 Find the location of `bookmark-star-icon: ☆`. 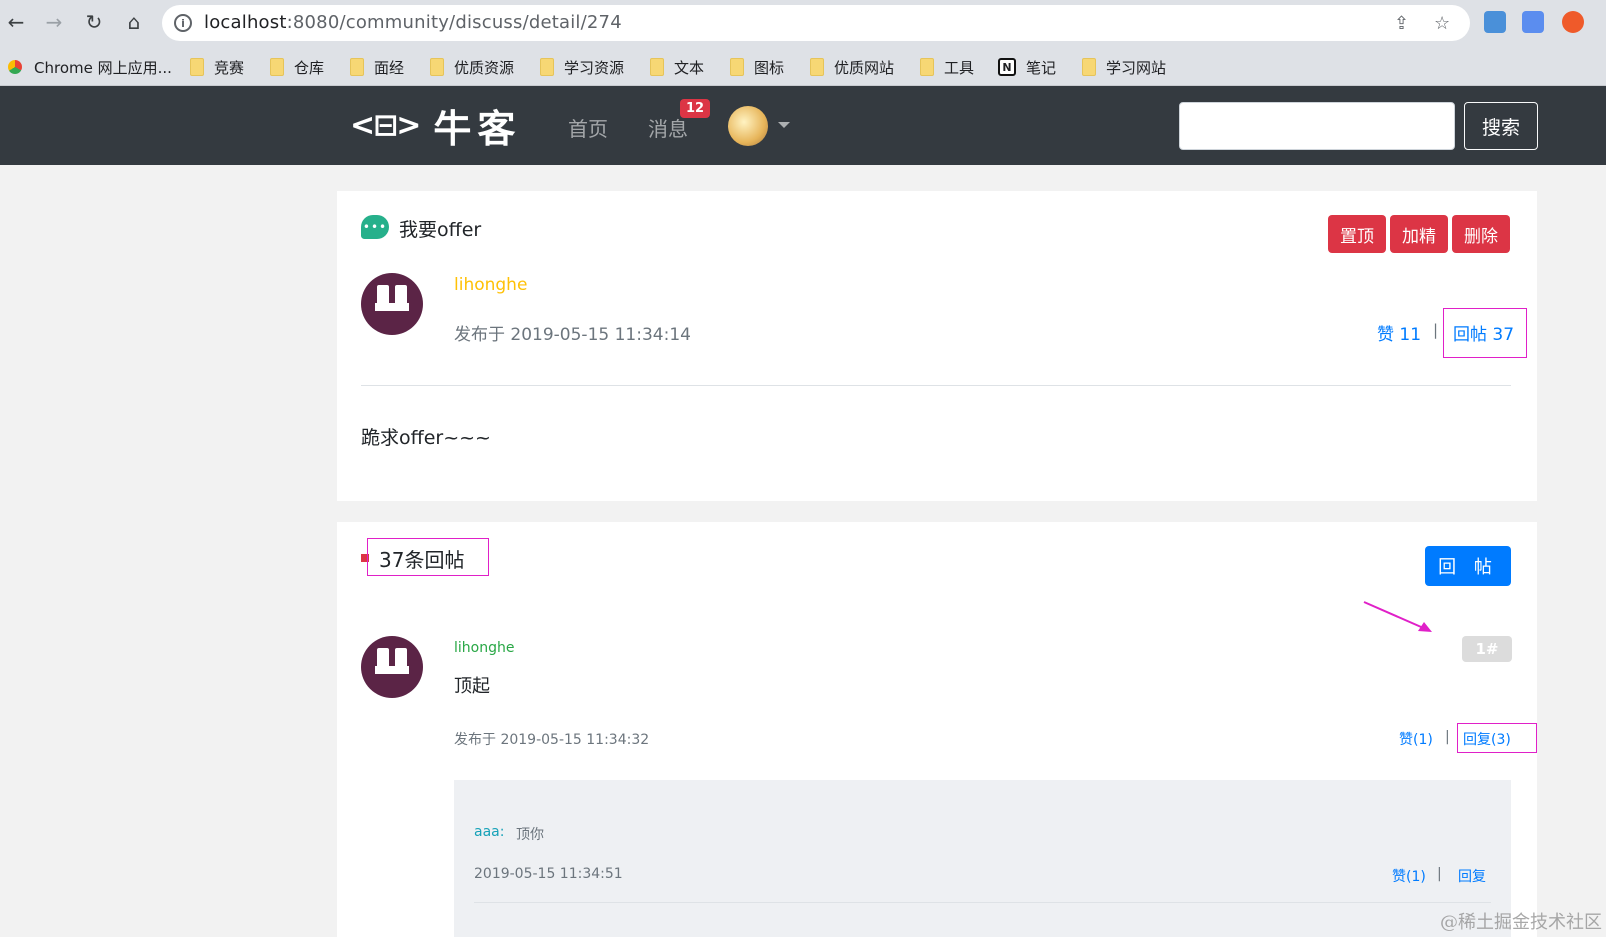

bookmark-star-icon: ☆ is located at coordinates (1442, 23).